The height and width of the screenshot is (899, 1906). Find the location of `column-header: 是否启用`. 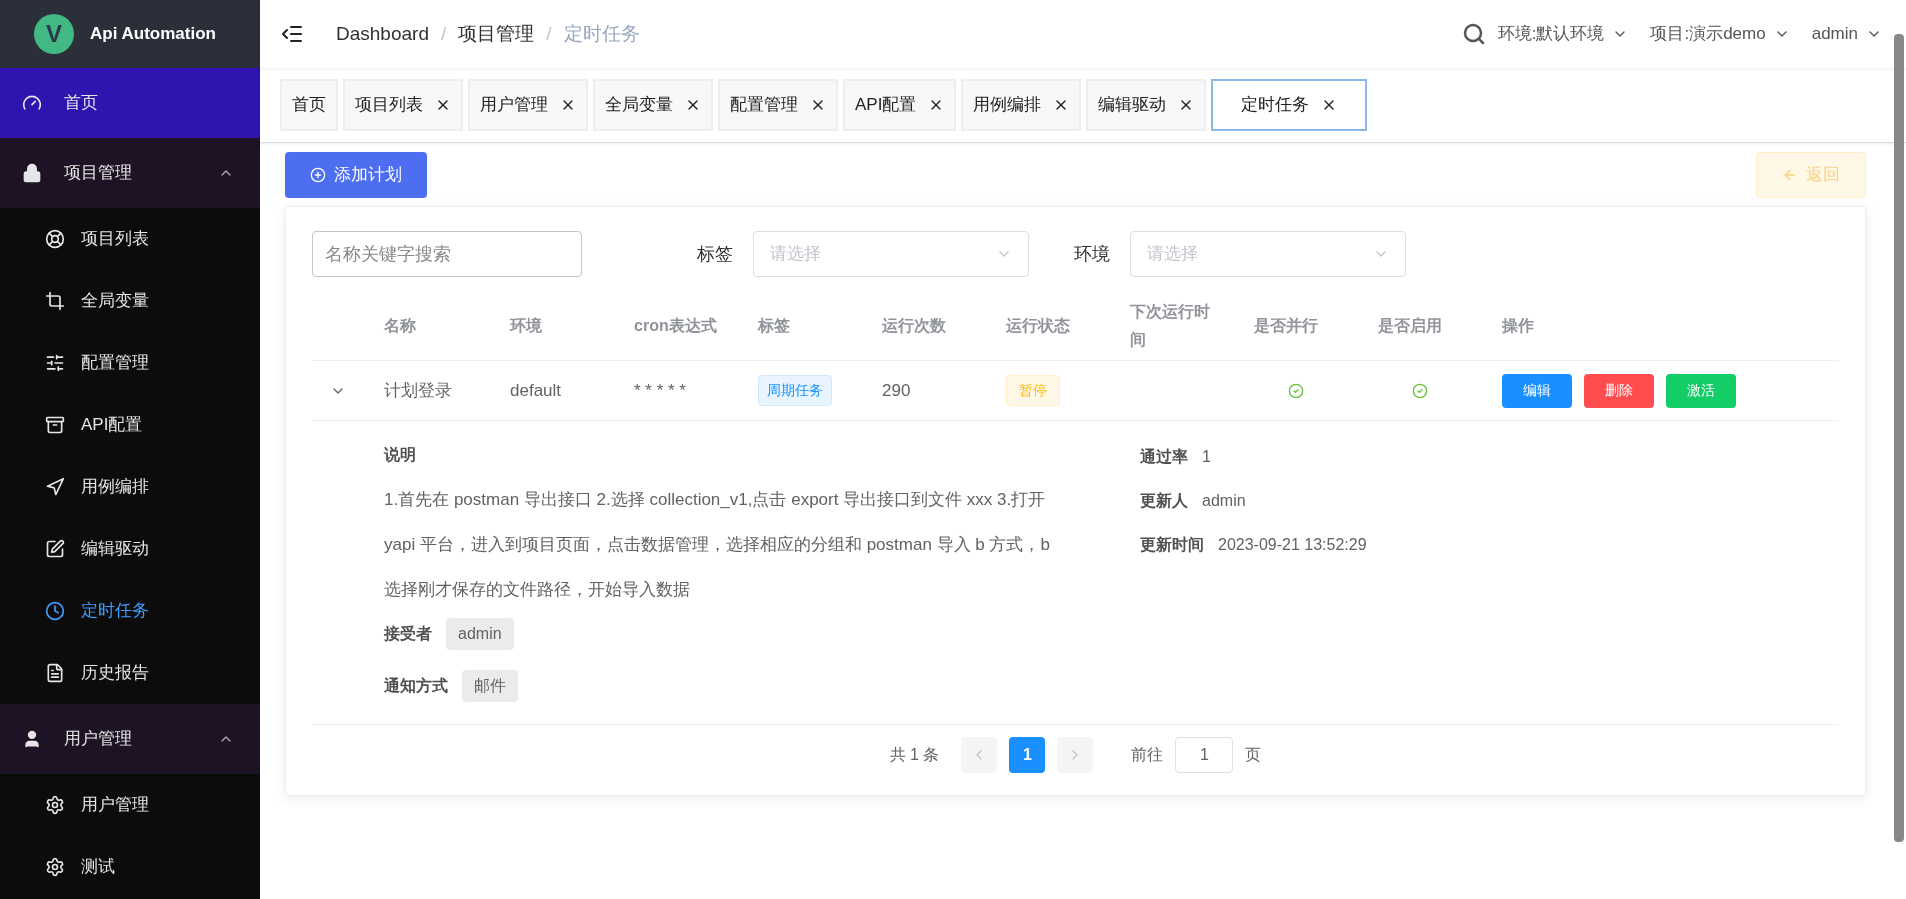

column-header: 是否启用 is located at coordinates (1410, 325).